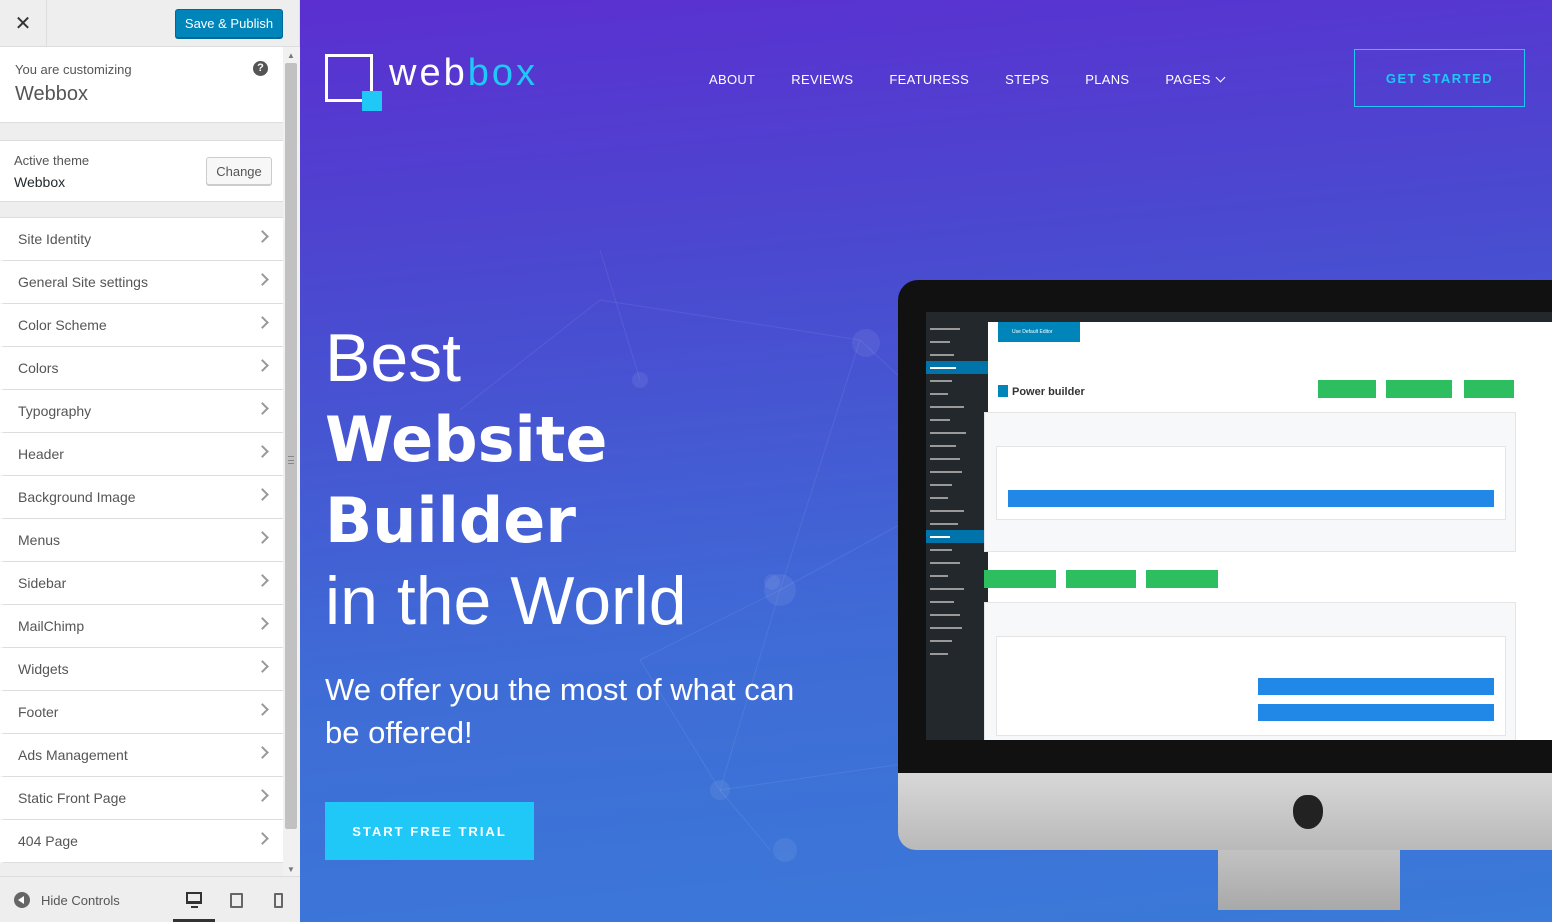 Image resolution: width=1552 pixels, height=922 pixels. I want to click on hide-controls-label: Hide Controls, so click(80, 900).